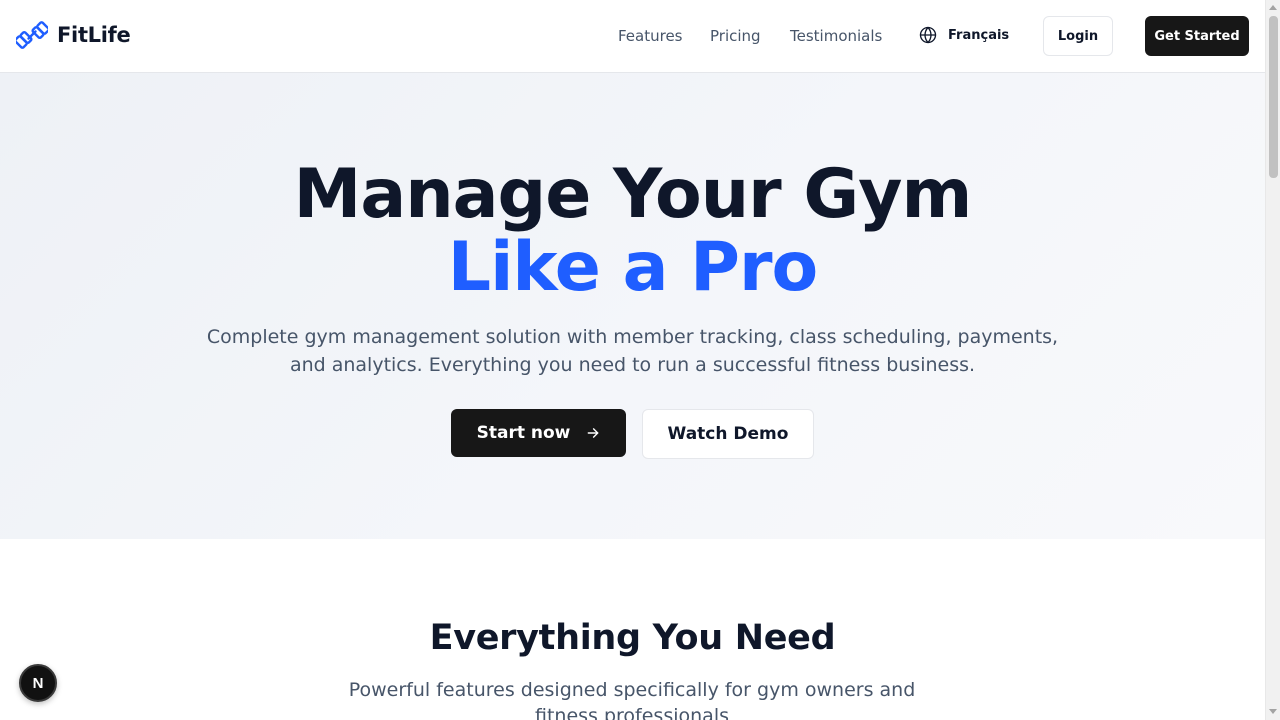 The height and width of the screenshot is (720, 1280). I want to click on arrow-right-icon, so click(593, 433).